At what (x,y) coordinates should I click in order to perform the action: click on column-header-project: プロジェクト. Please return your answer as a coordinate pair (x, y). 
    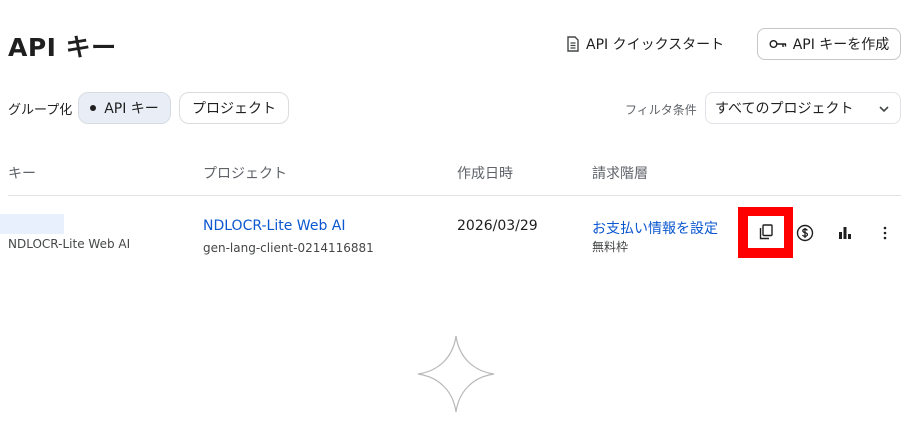
    Looking at the image, I should click on (245, 174).